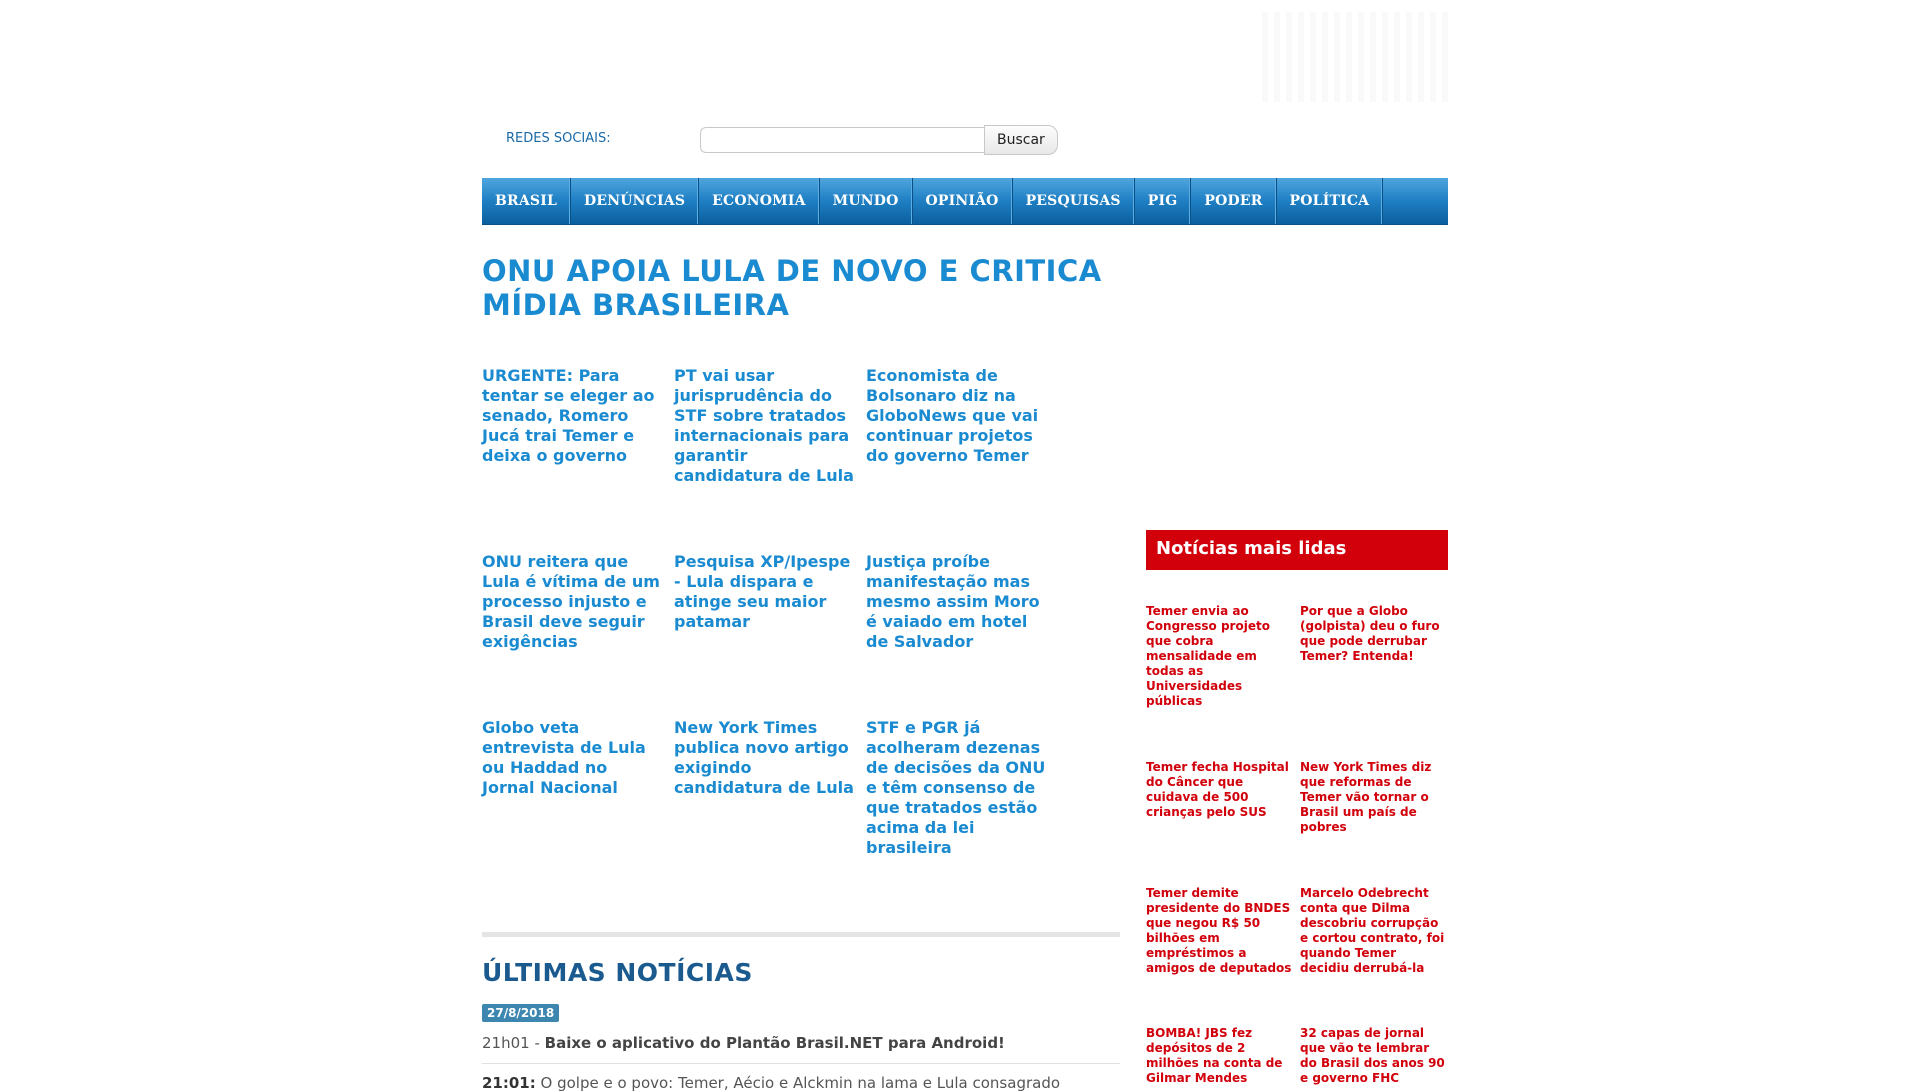 The height and width of the screenshot is (1092, 1920). What do you see at coordinates (1021, 140) in the screenshot?
I see `search-button: Buscar` at bounding box center [1021, 140].